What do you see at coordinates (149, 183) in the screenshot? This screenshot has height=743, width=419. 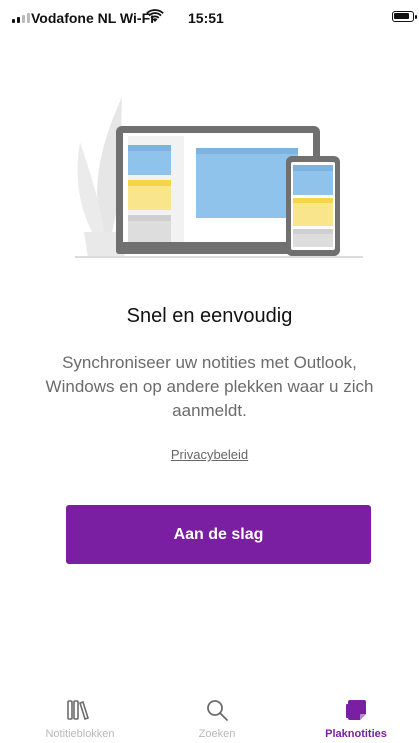 I see `sidebar-card-yellow-header` at bounding box center [149, 183].